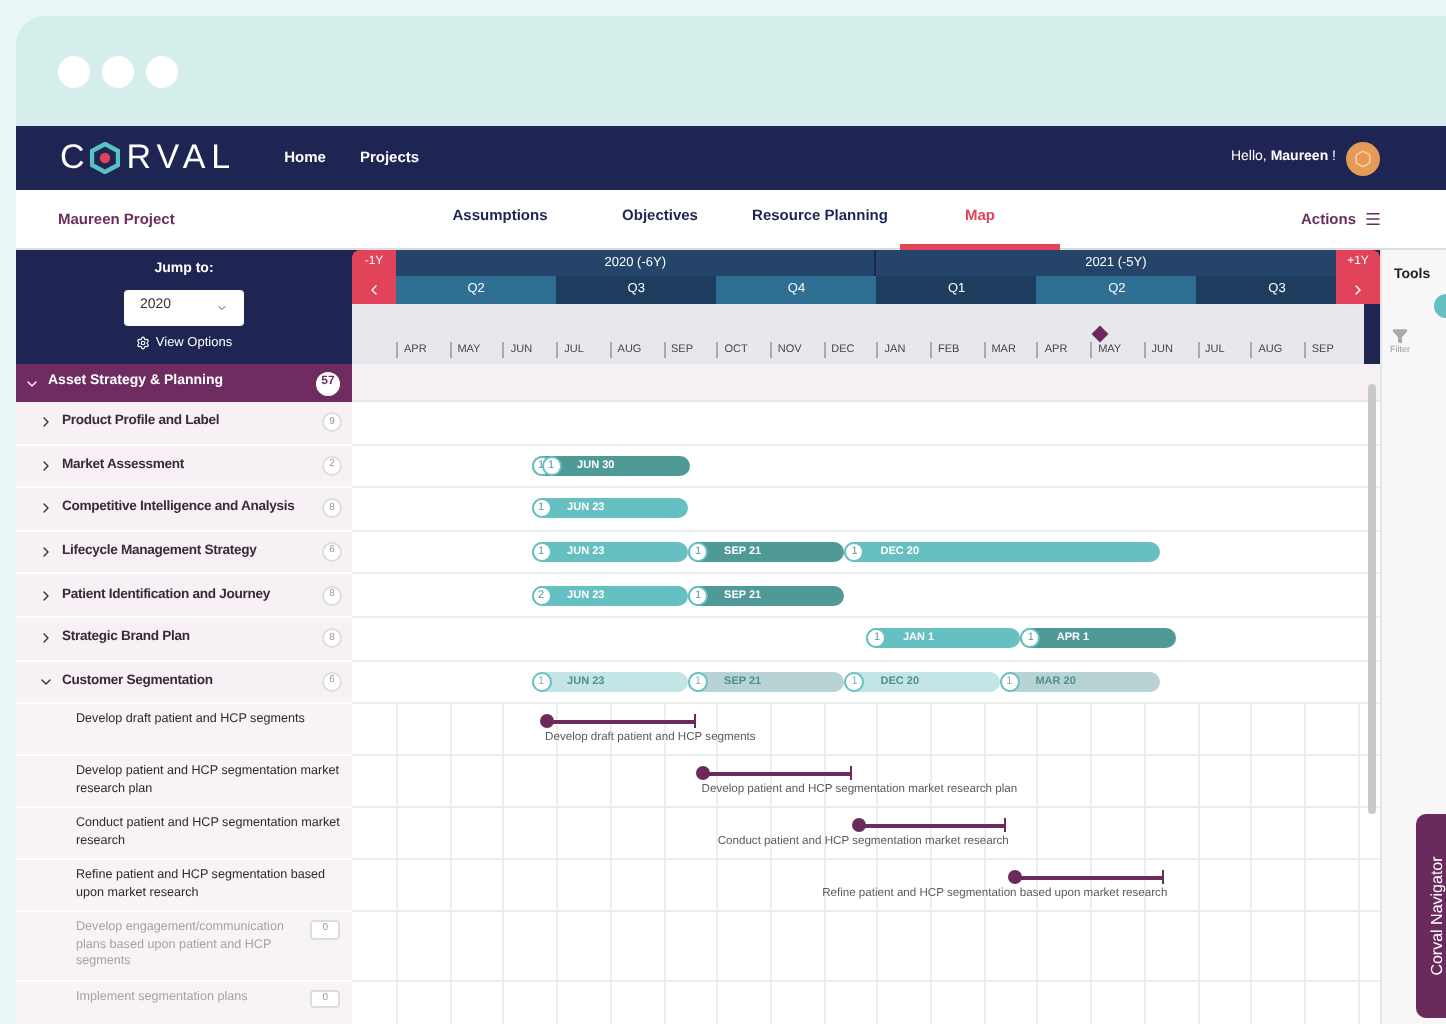 The width and height of the screenshot is (1446, 1024). What do you see at coordinates (1099, 334) in the screenshot?
I see `today-marker` at bounding box center [1099, 334].